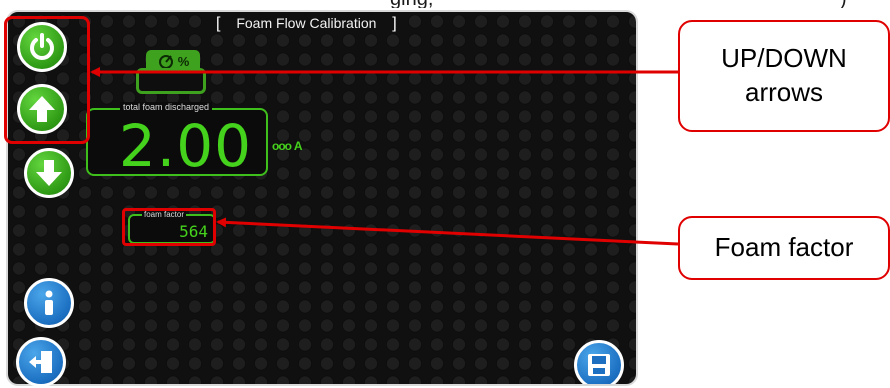 This screenshot has height=388, width=890. What do you see at coordinates (447, 231) in the screenshot?
I see `foam-factor-arrow` at bounding box center [447, 231].